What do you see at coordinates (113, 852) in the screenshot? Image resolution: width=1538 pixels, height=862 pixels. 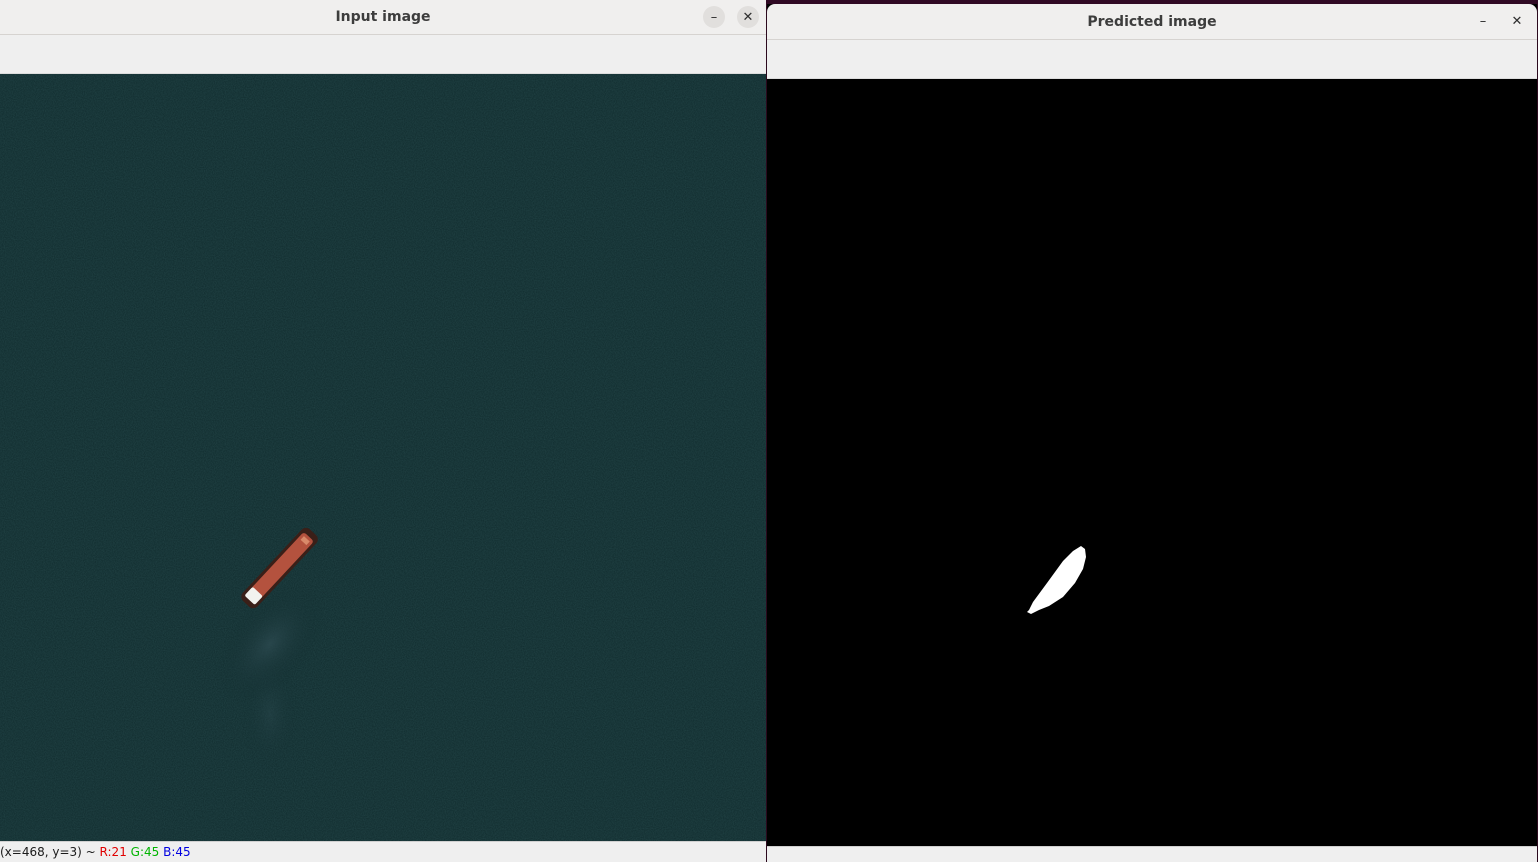 I see `pixel-red-value: R:21` at bounding box center [113, 852].